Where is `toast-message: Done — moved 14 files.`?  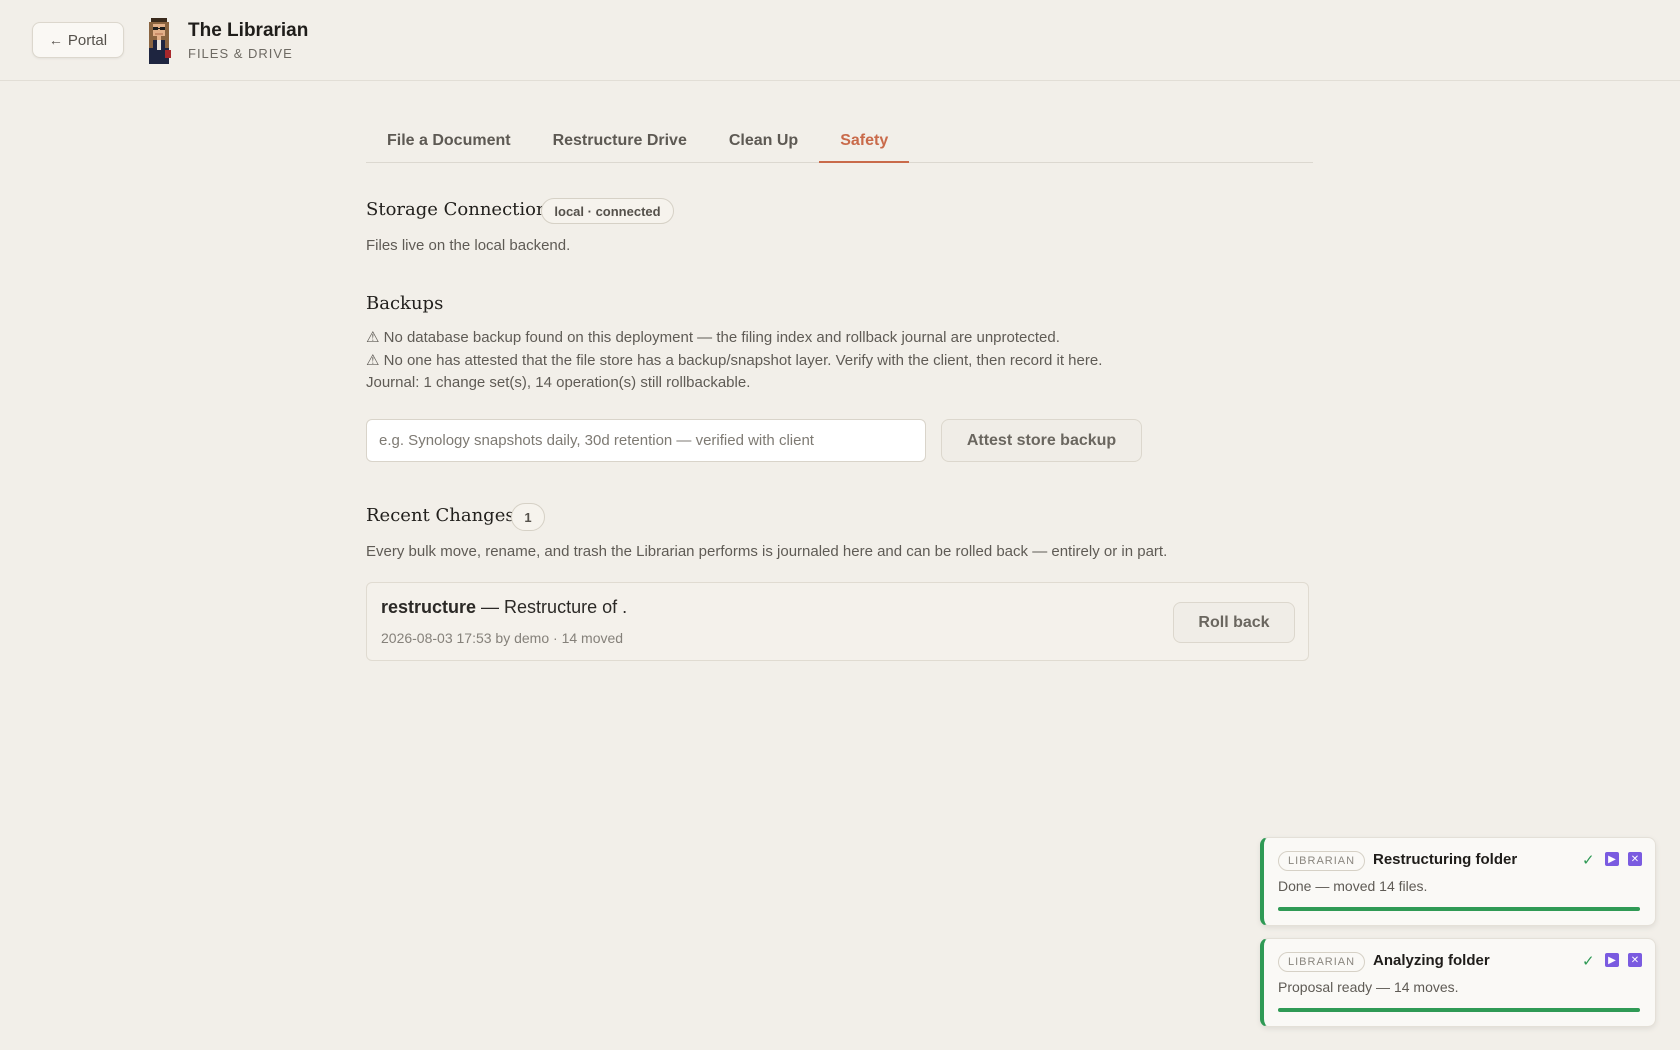
toast-message: Done — moved 14 files. is located at coordinates (1353, 886).